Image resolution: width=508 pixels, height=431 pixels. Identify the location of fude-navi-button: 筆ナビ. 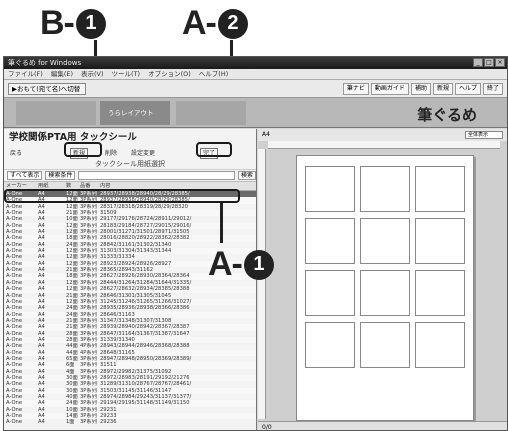
(355, 89).